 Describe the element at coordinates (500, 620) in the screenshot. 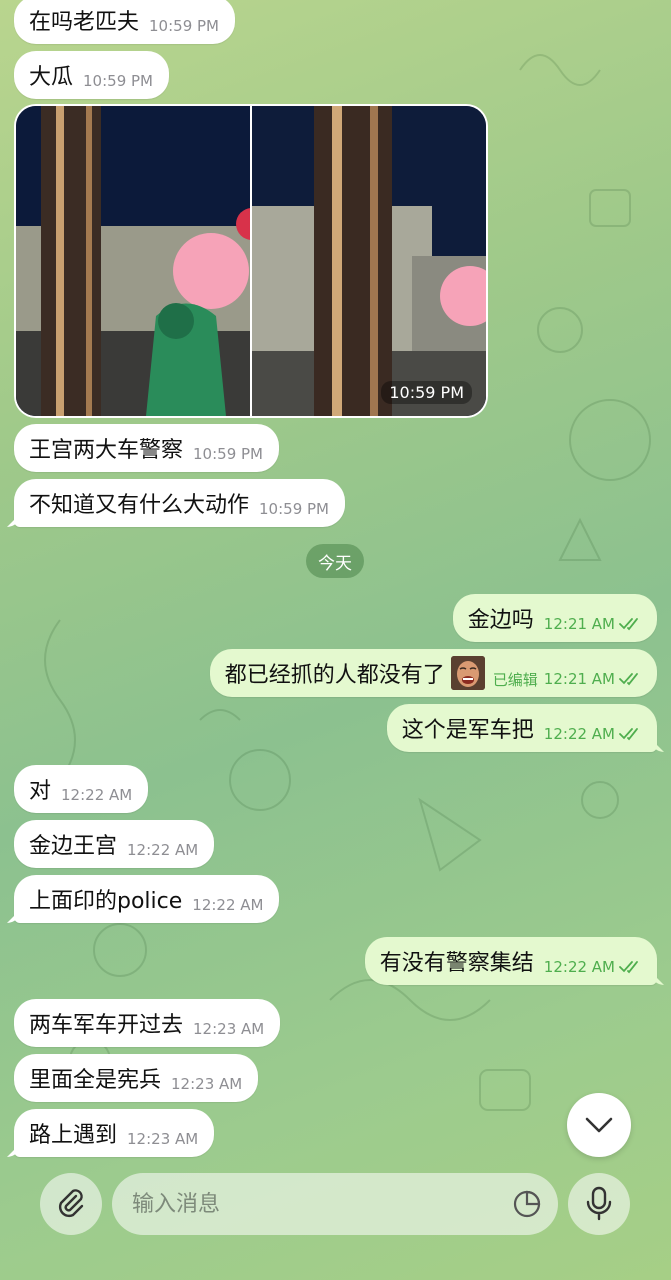

I see `message-text: 金边吗` at that location.